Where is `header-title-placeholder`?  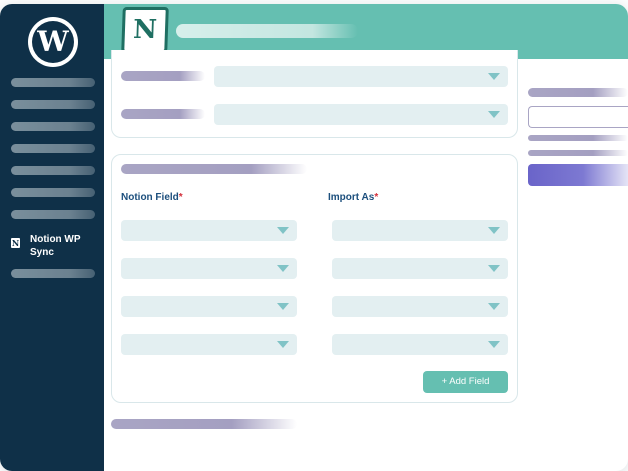 header-title-placeholder is located at coordinates (267, 31).